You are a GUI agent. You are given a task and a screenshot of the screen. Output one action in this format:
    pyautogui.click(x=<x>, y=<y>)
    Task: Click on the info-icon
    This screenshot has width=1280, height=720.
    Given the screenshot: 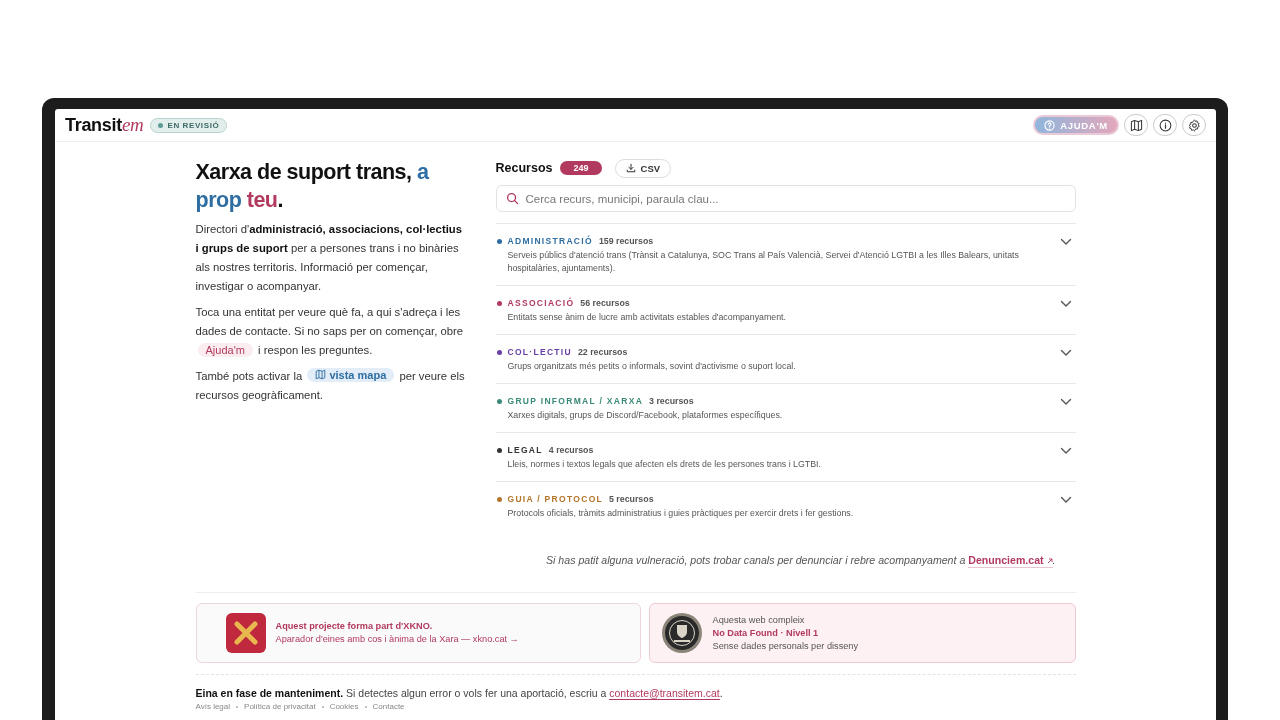 What is the action you would take?
    pyautogui.click(x=1165, y=125)
    